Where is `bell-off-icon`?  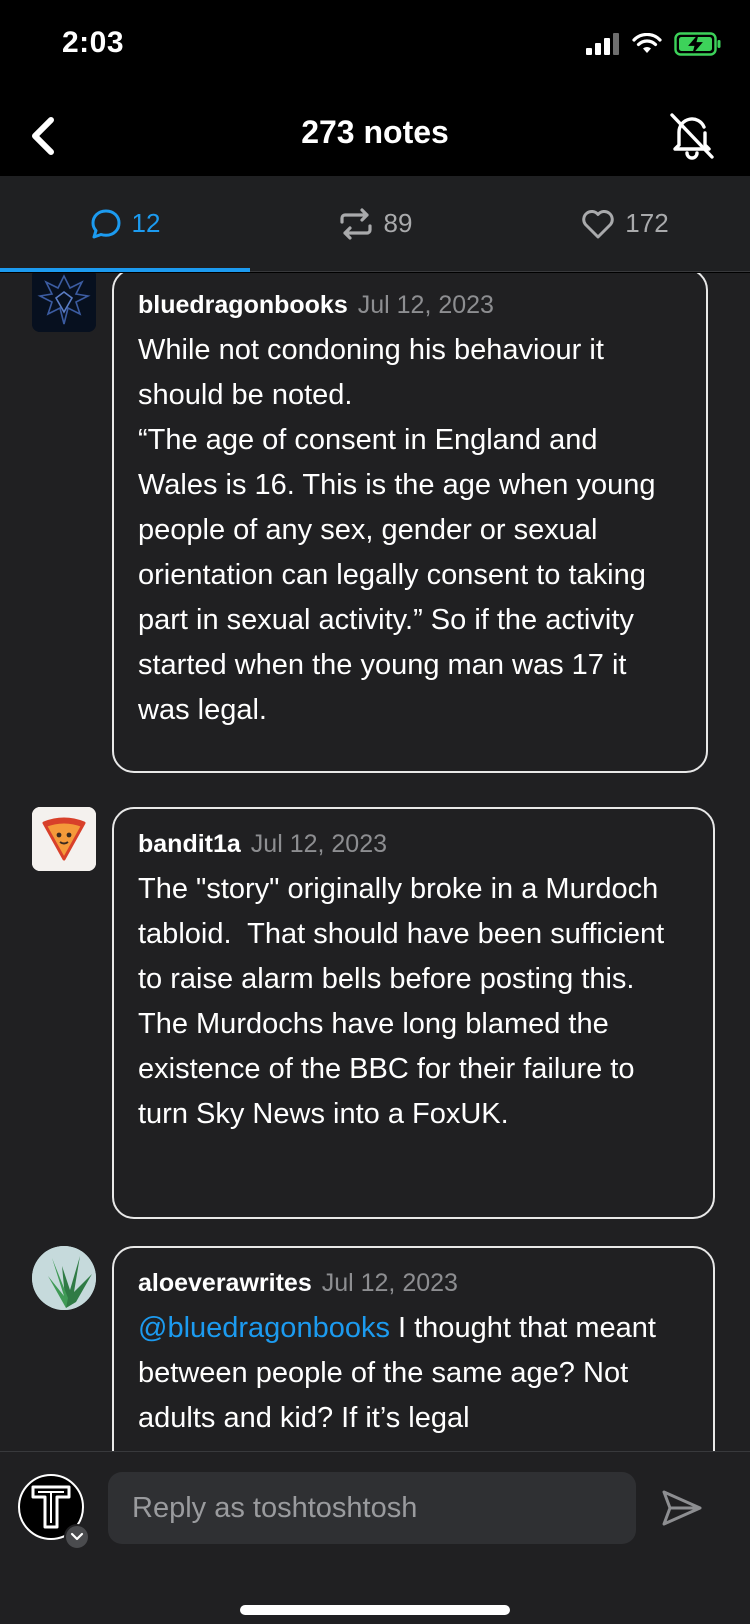 bell-off-icon is located at coordinates (692, 136).